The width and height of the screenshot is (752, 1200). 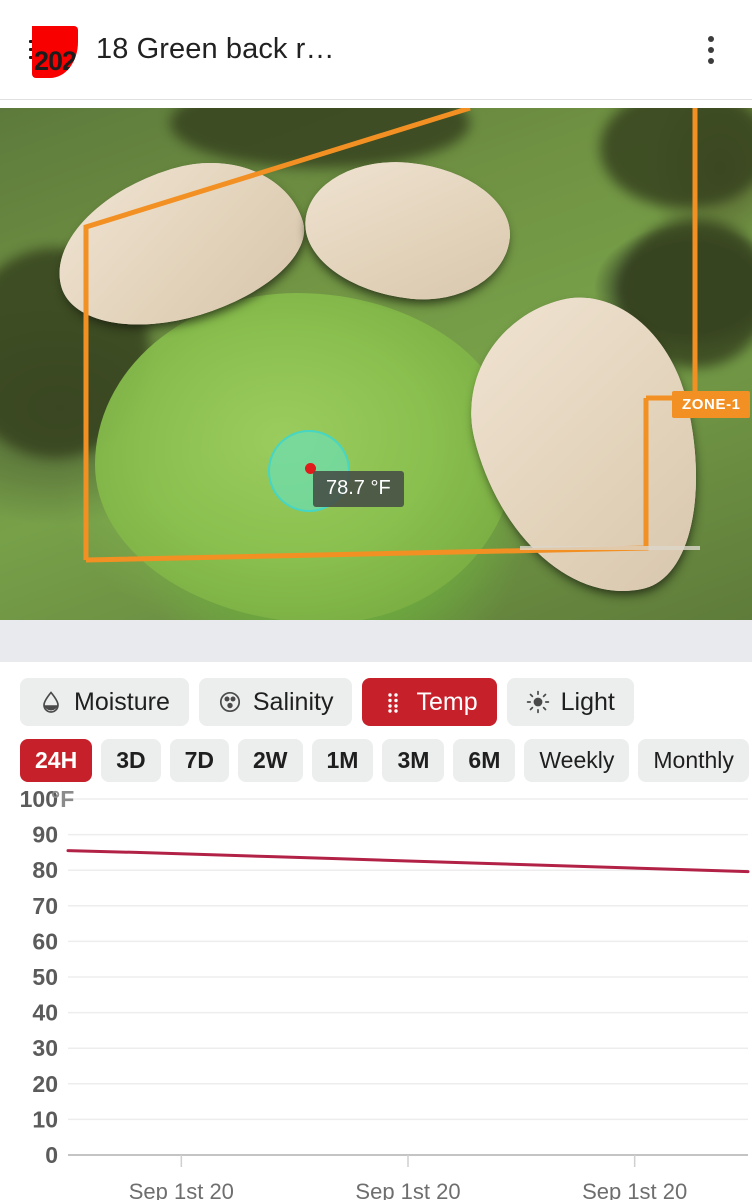 I want to click on tab-light: Light, so click(x=570, y=702).